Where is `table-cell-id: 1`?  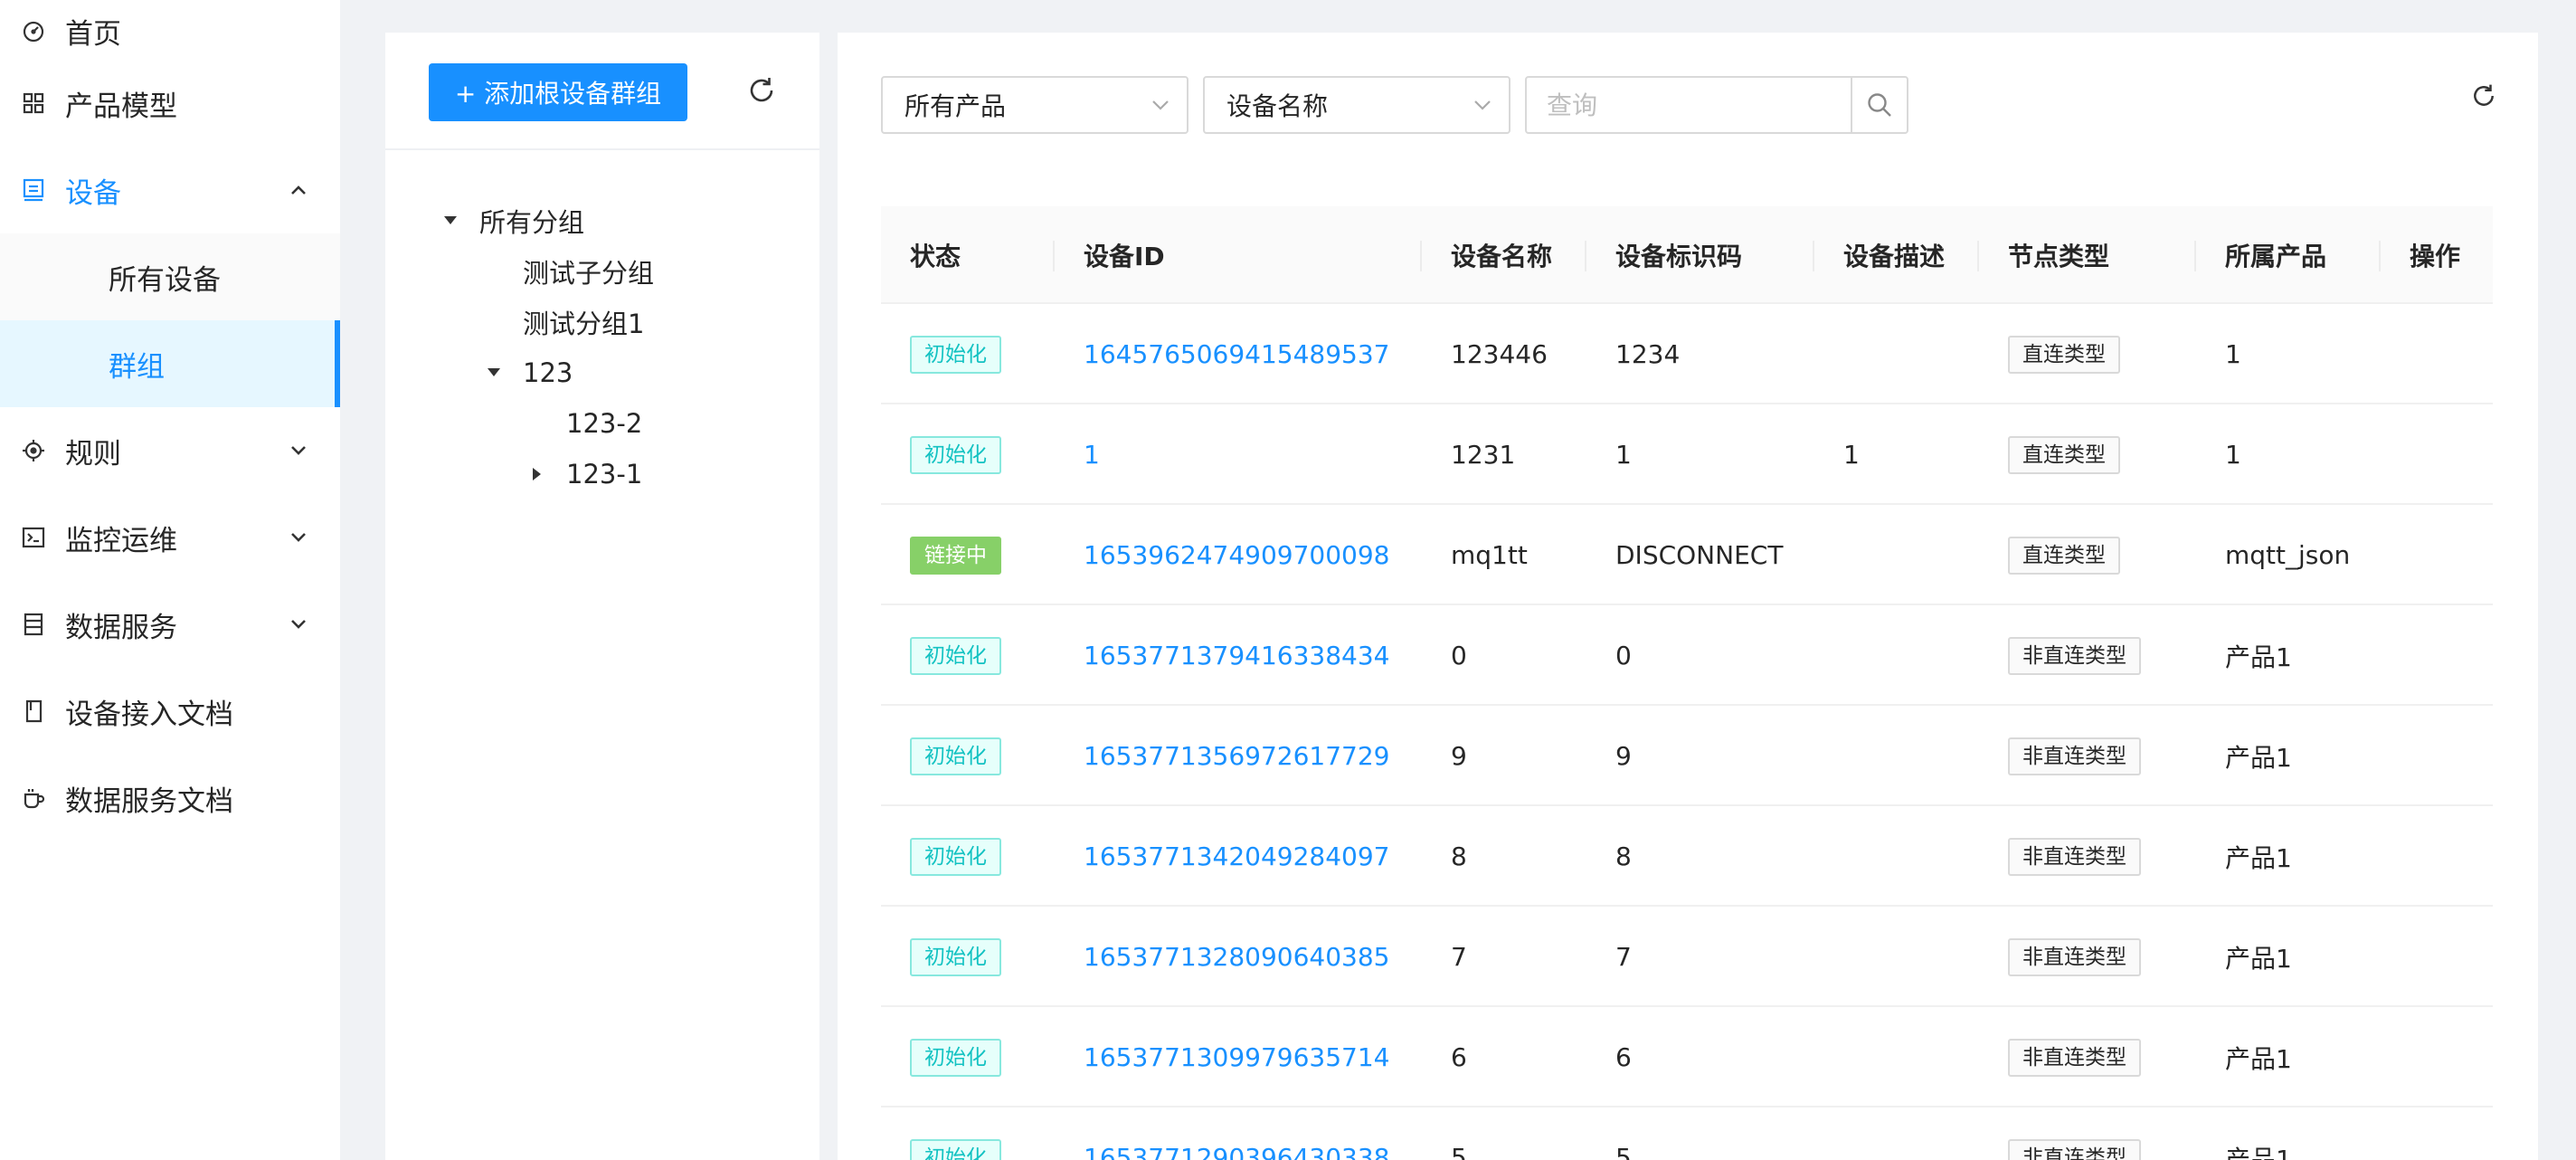
table-cell-id: 1 is located at coordinates (1092, 454).